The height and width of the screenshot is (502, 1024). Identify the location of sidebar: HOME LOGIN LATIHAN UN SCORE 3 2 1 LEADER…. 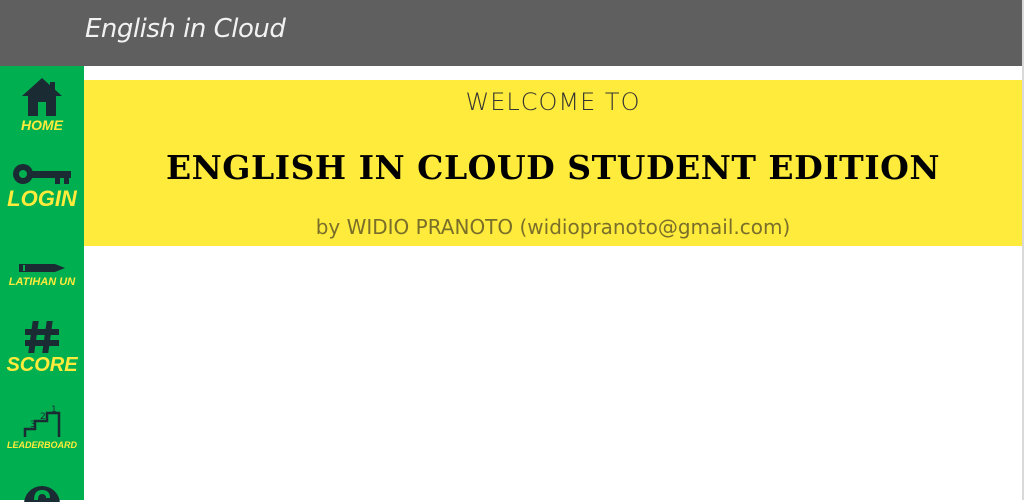
(42, 284).